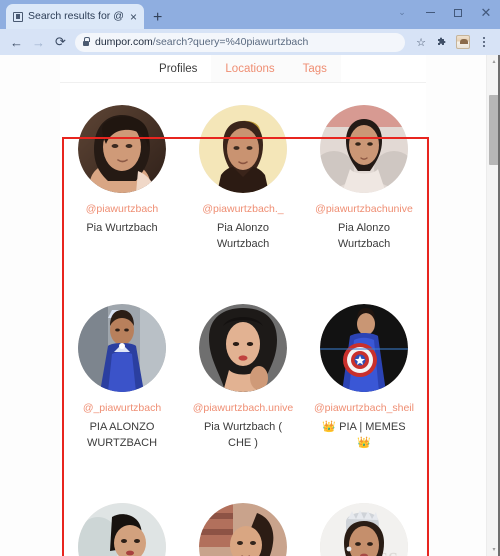  What do you see at coordinates (430, 12) in the screenshot?
I see `minimize-button` at bounding box center [430, 12].